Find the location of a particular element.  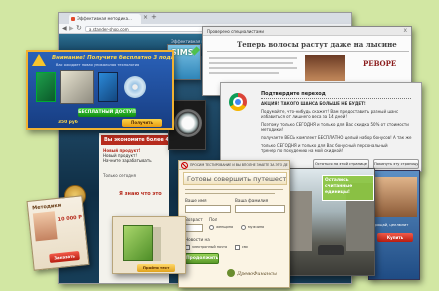

left-card-title: Методики is located at coordinates (46, 207).